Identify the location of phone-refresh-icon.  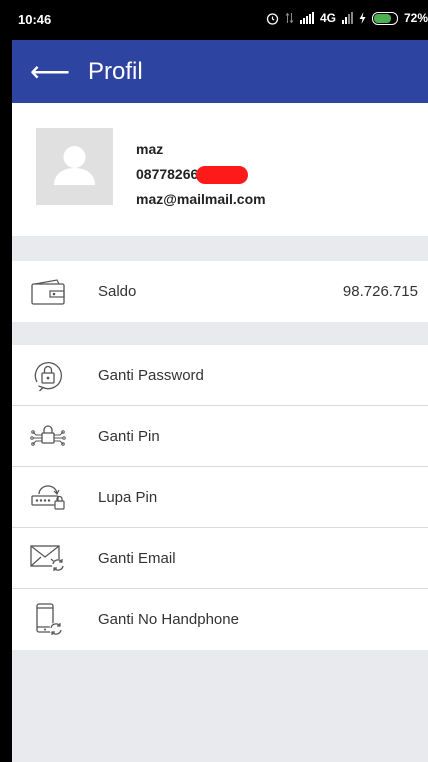
(49, 618).